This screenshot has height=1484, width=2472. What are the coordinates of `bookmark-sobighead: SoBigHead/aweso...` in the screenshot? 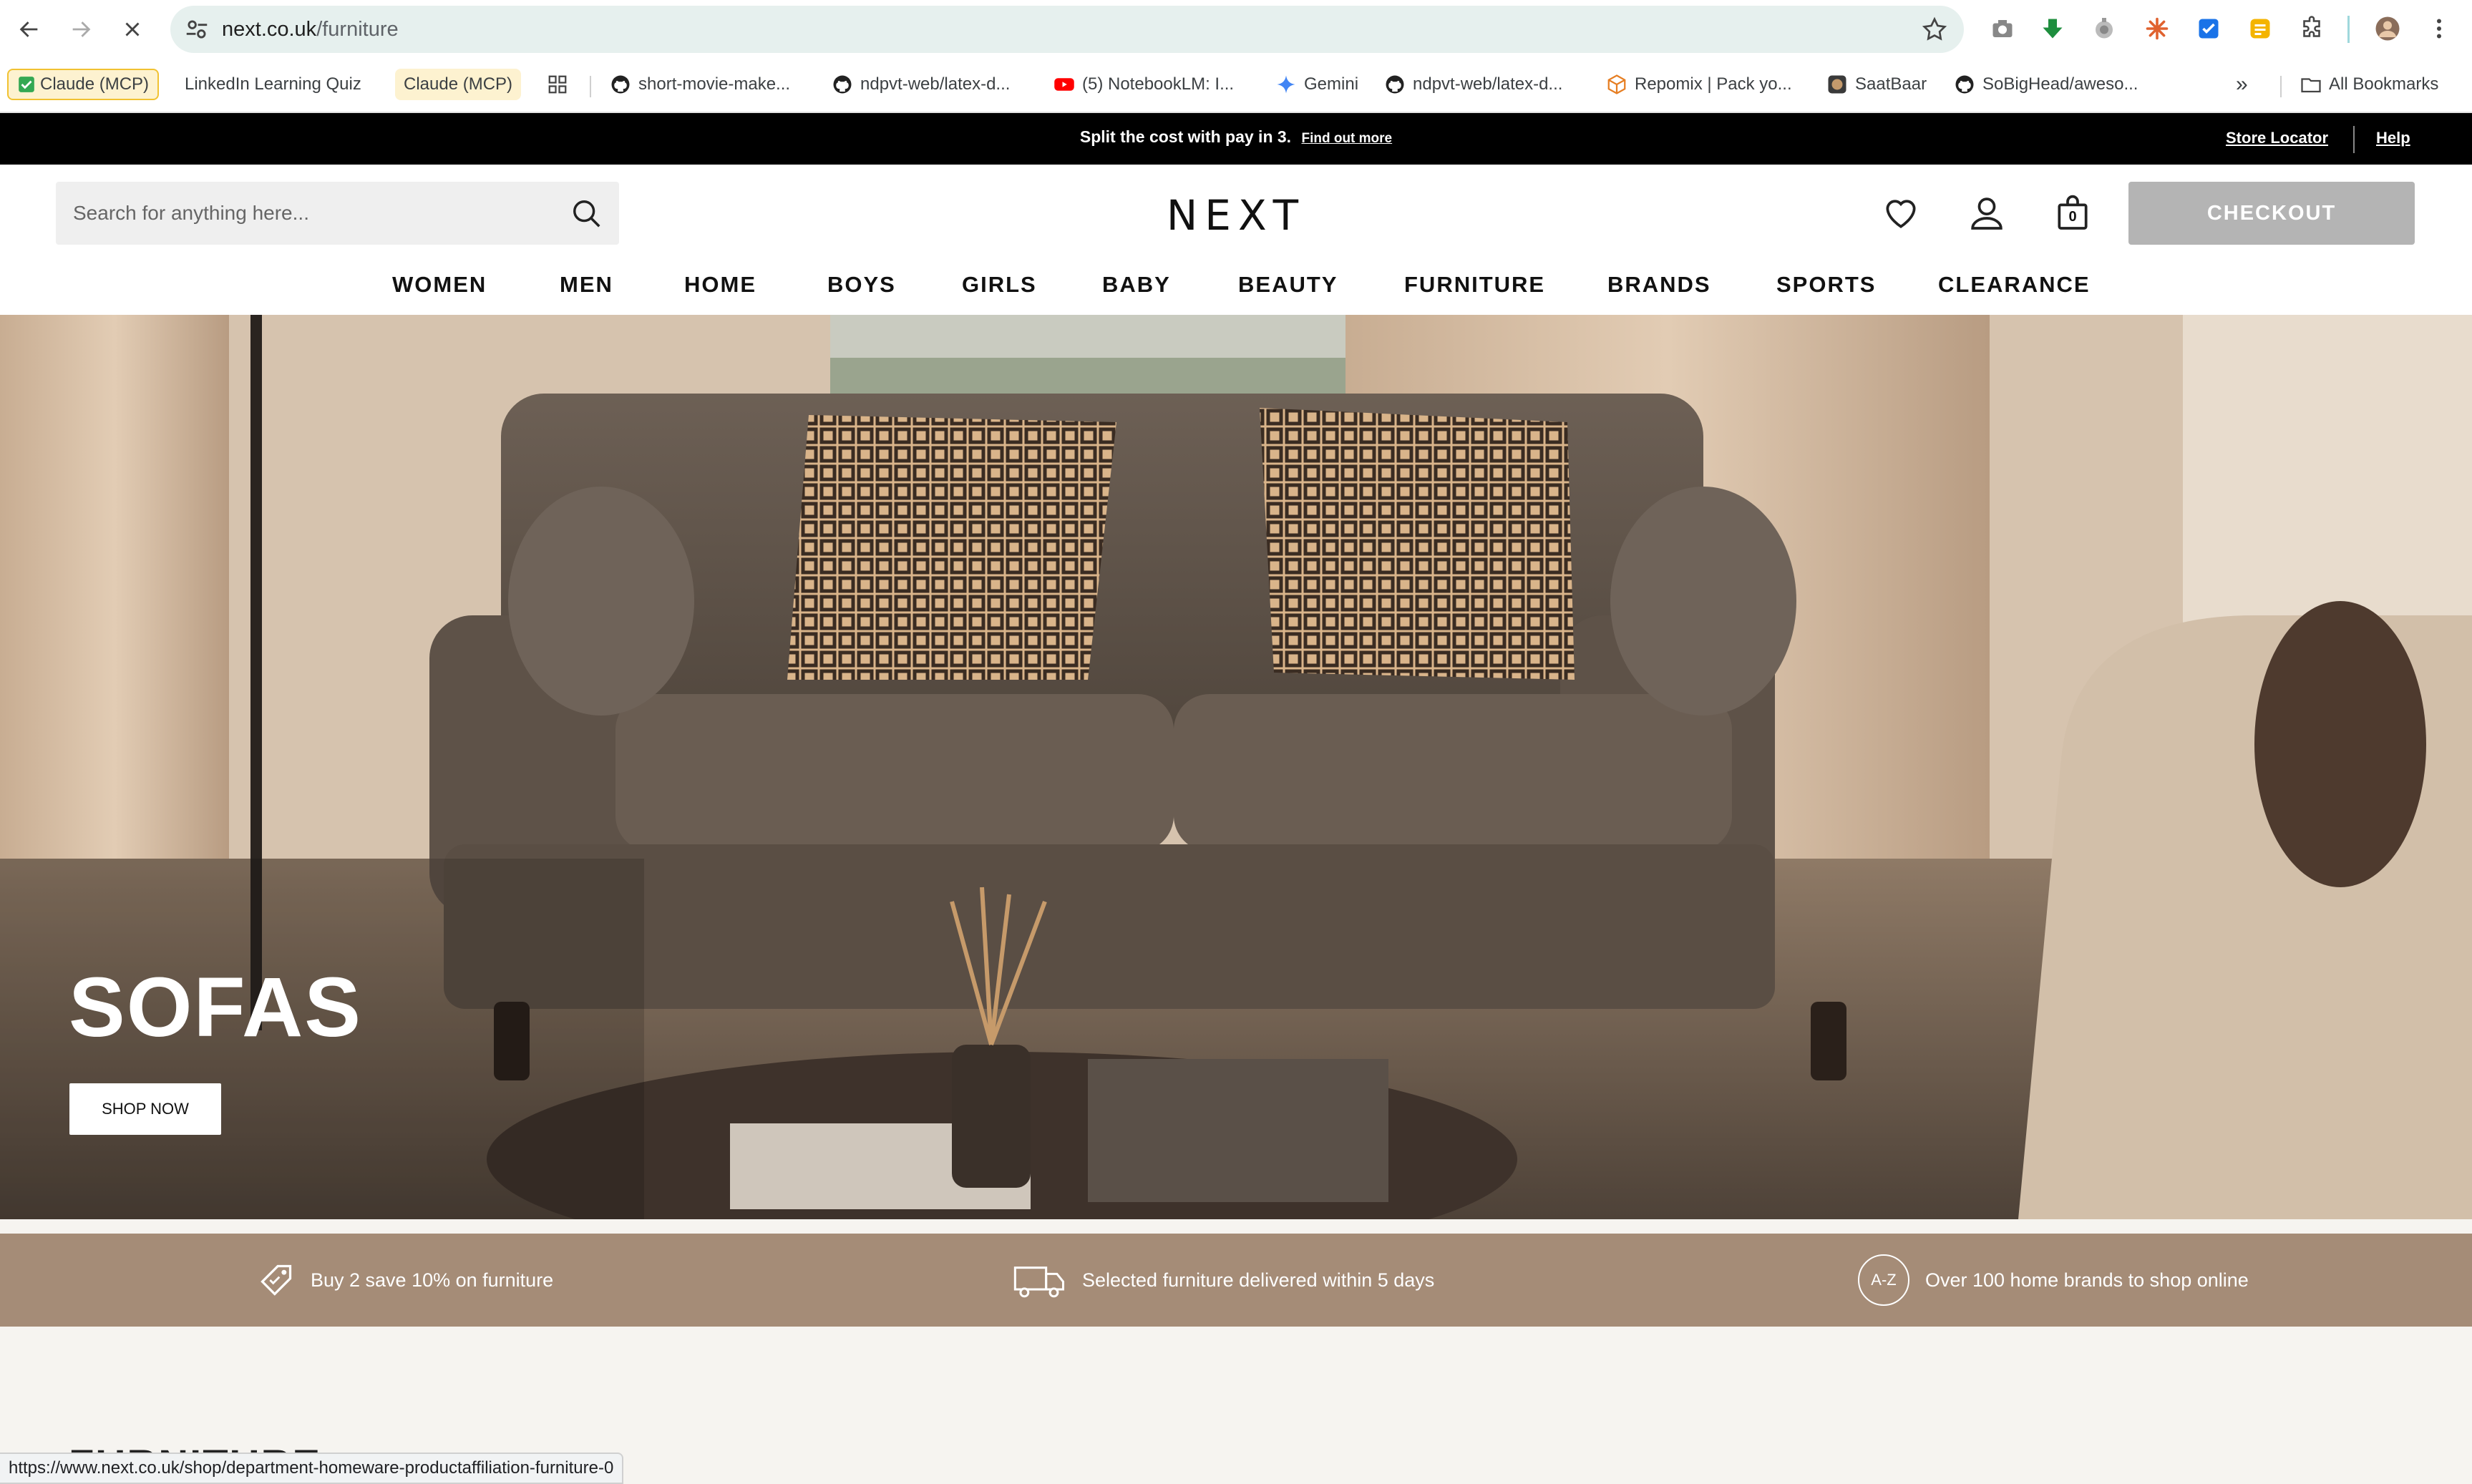 It's located at (2046, 84).